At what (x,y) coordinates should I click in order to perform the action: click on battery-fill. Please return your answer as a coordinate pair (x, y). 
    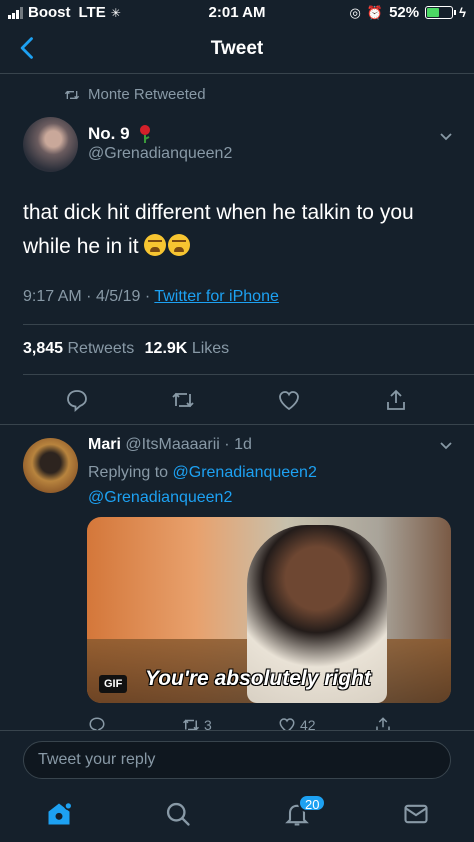
    Looking at the image, I should click on (433, 12).